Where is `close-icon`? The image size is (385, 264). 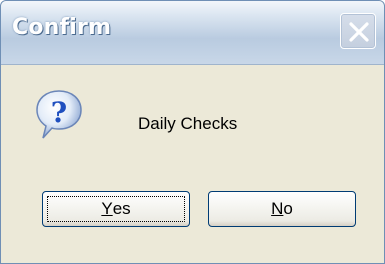
close-icon is located at coordinates (359, 32).